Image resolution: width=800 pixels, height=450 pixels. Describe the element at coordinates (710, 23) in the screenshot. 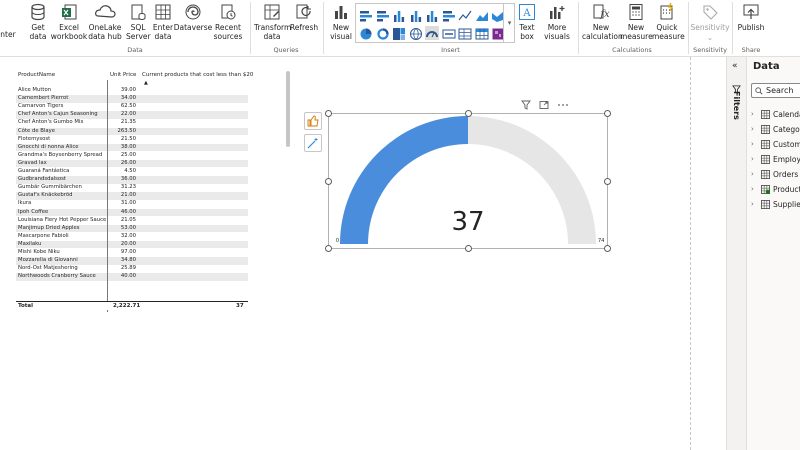

I see `sensitivity-button: Sensitivity ⌄` at that location.